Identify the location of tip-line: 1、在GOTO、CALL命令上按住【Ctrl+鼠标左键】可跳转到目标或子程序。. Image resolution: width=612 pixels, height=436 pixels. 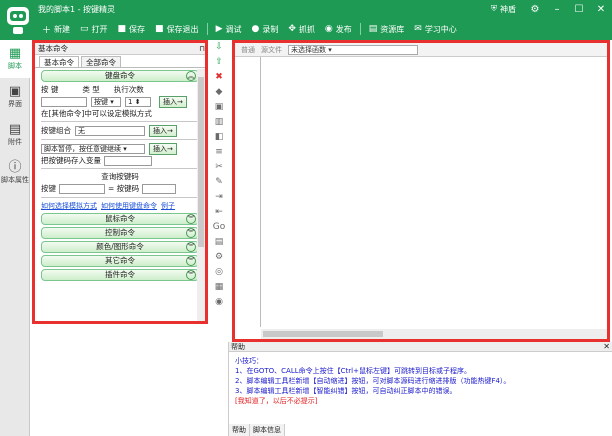
(353, 371).